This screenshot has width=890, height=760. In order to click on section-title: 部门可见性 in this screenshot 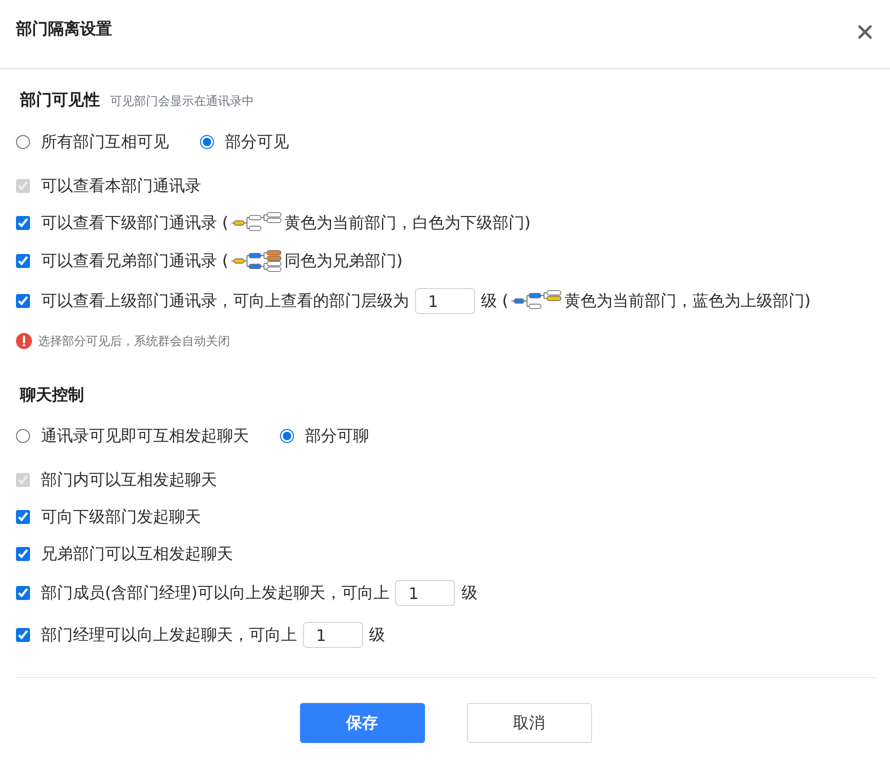, I will do `click(60, 100)`.